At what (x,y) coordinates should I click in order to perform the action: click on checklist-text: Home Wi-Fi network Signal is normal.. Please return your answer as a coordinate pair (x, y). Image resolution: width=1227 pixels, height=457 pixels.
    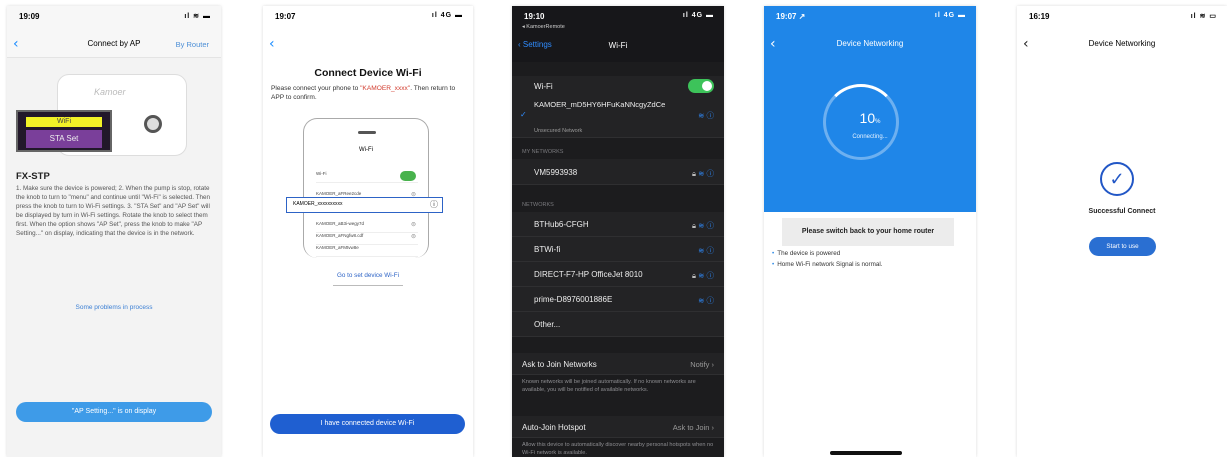
    Looking at the image, I should click on (830, 264).